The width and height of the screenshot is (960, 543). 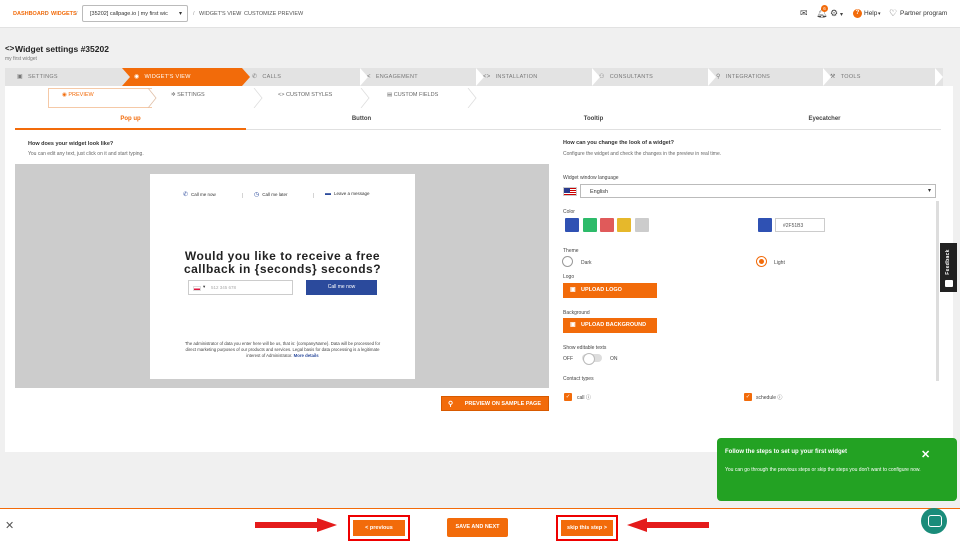 What do you see at coordinates (885, 77) in the screenshot?
I see `step-tools: ⚒ TOOLS` at bounding box center [885, 77].